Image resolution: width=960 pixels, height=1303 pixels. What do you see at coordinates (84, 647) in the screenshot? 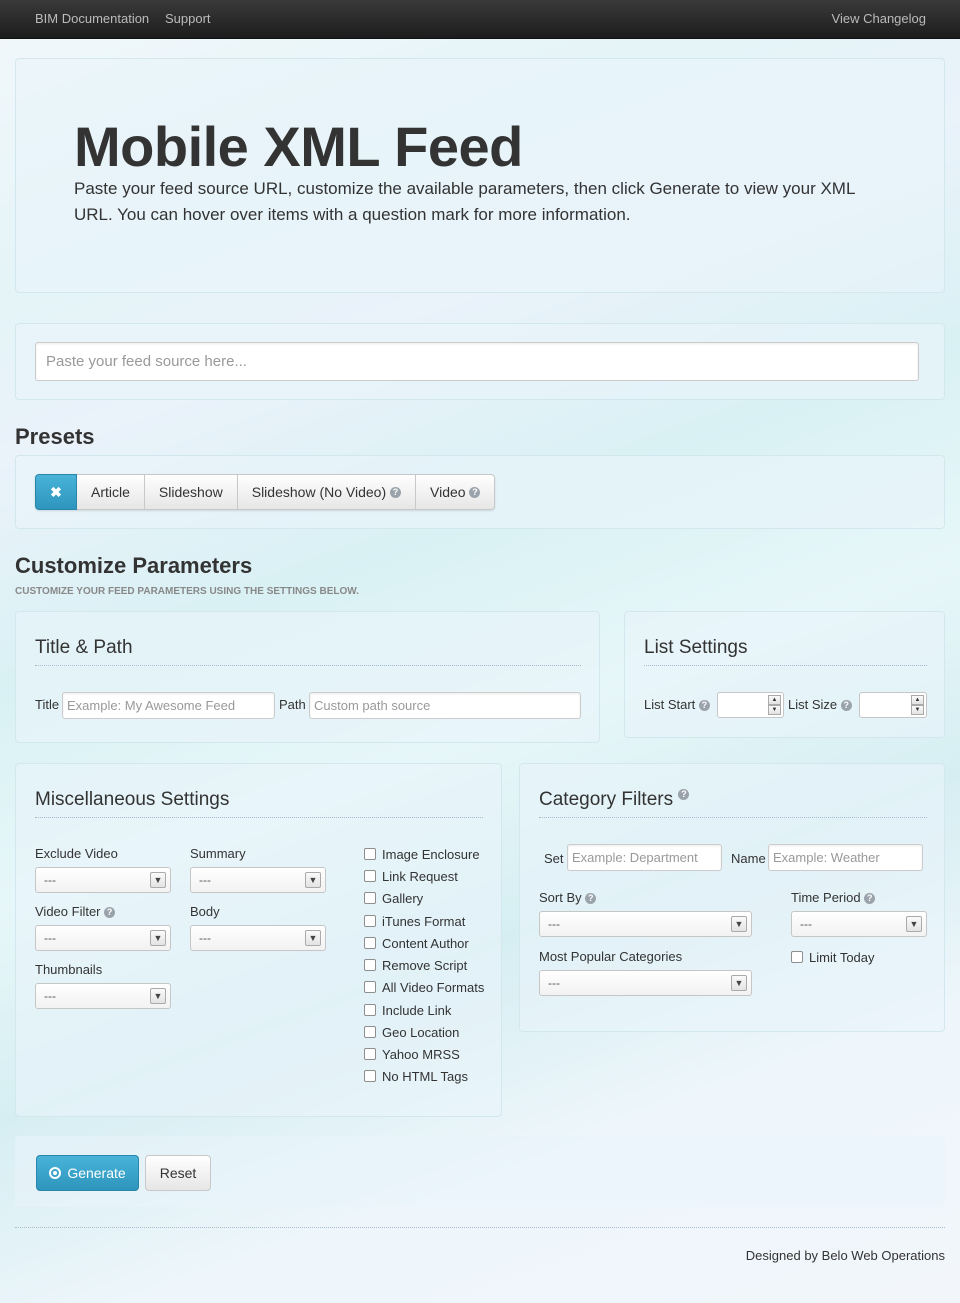
I see `title-path-heading: Title & Path` at bounding box center [84, 647].